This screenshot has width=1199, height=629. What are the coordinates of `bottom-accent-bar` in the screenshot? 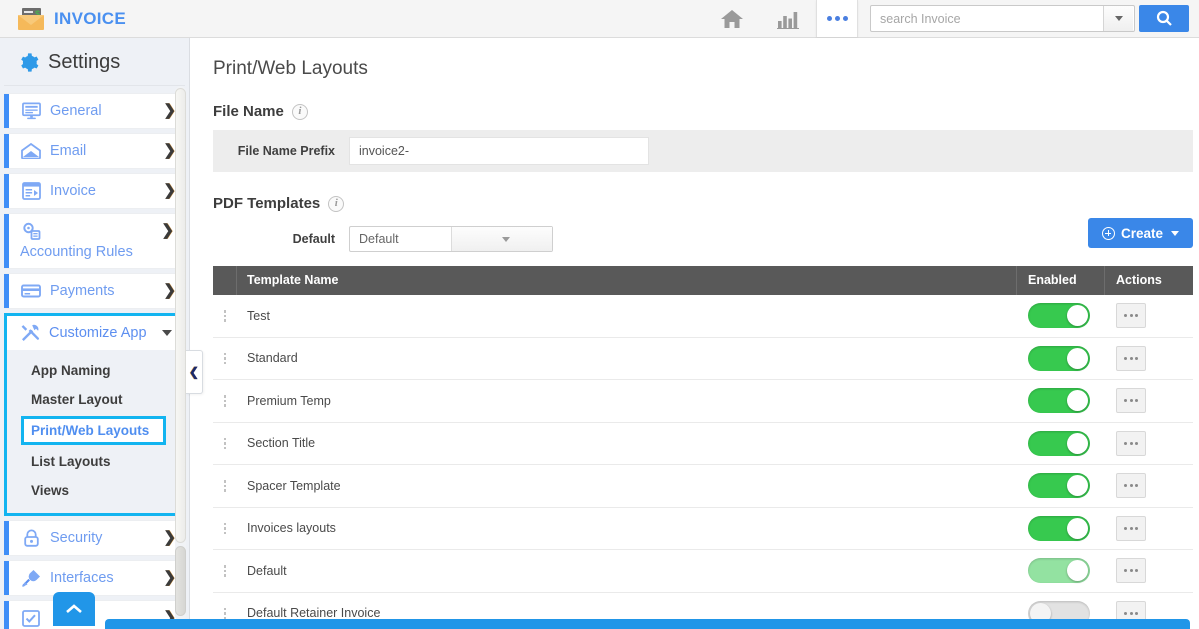 It's located at (647, 624).